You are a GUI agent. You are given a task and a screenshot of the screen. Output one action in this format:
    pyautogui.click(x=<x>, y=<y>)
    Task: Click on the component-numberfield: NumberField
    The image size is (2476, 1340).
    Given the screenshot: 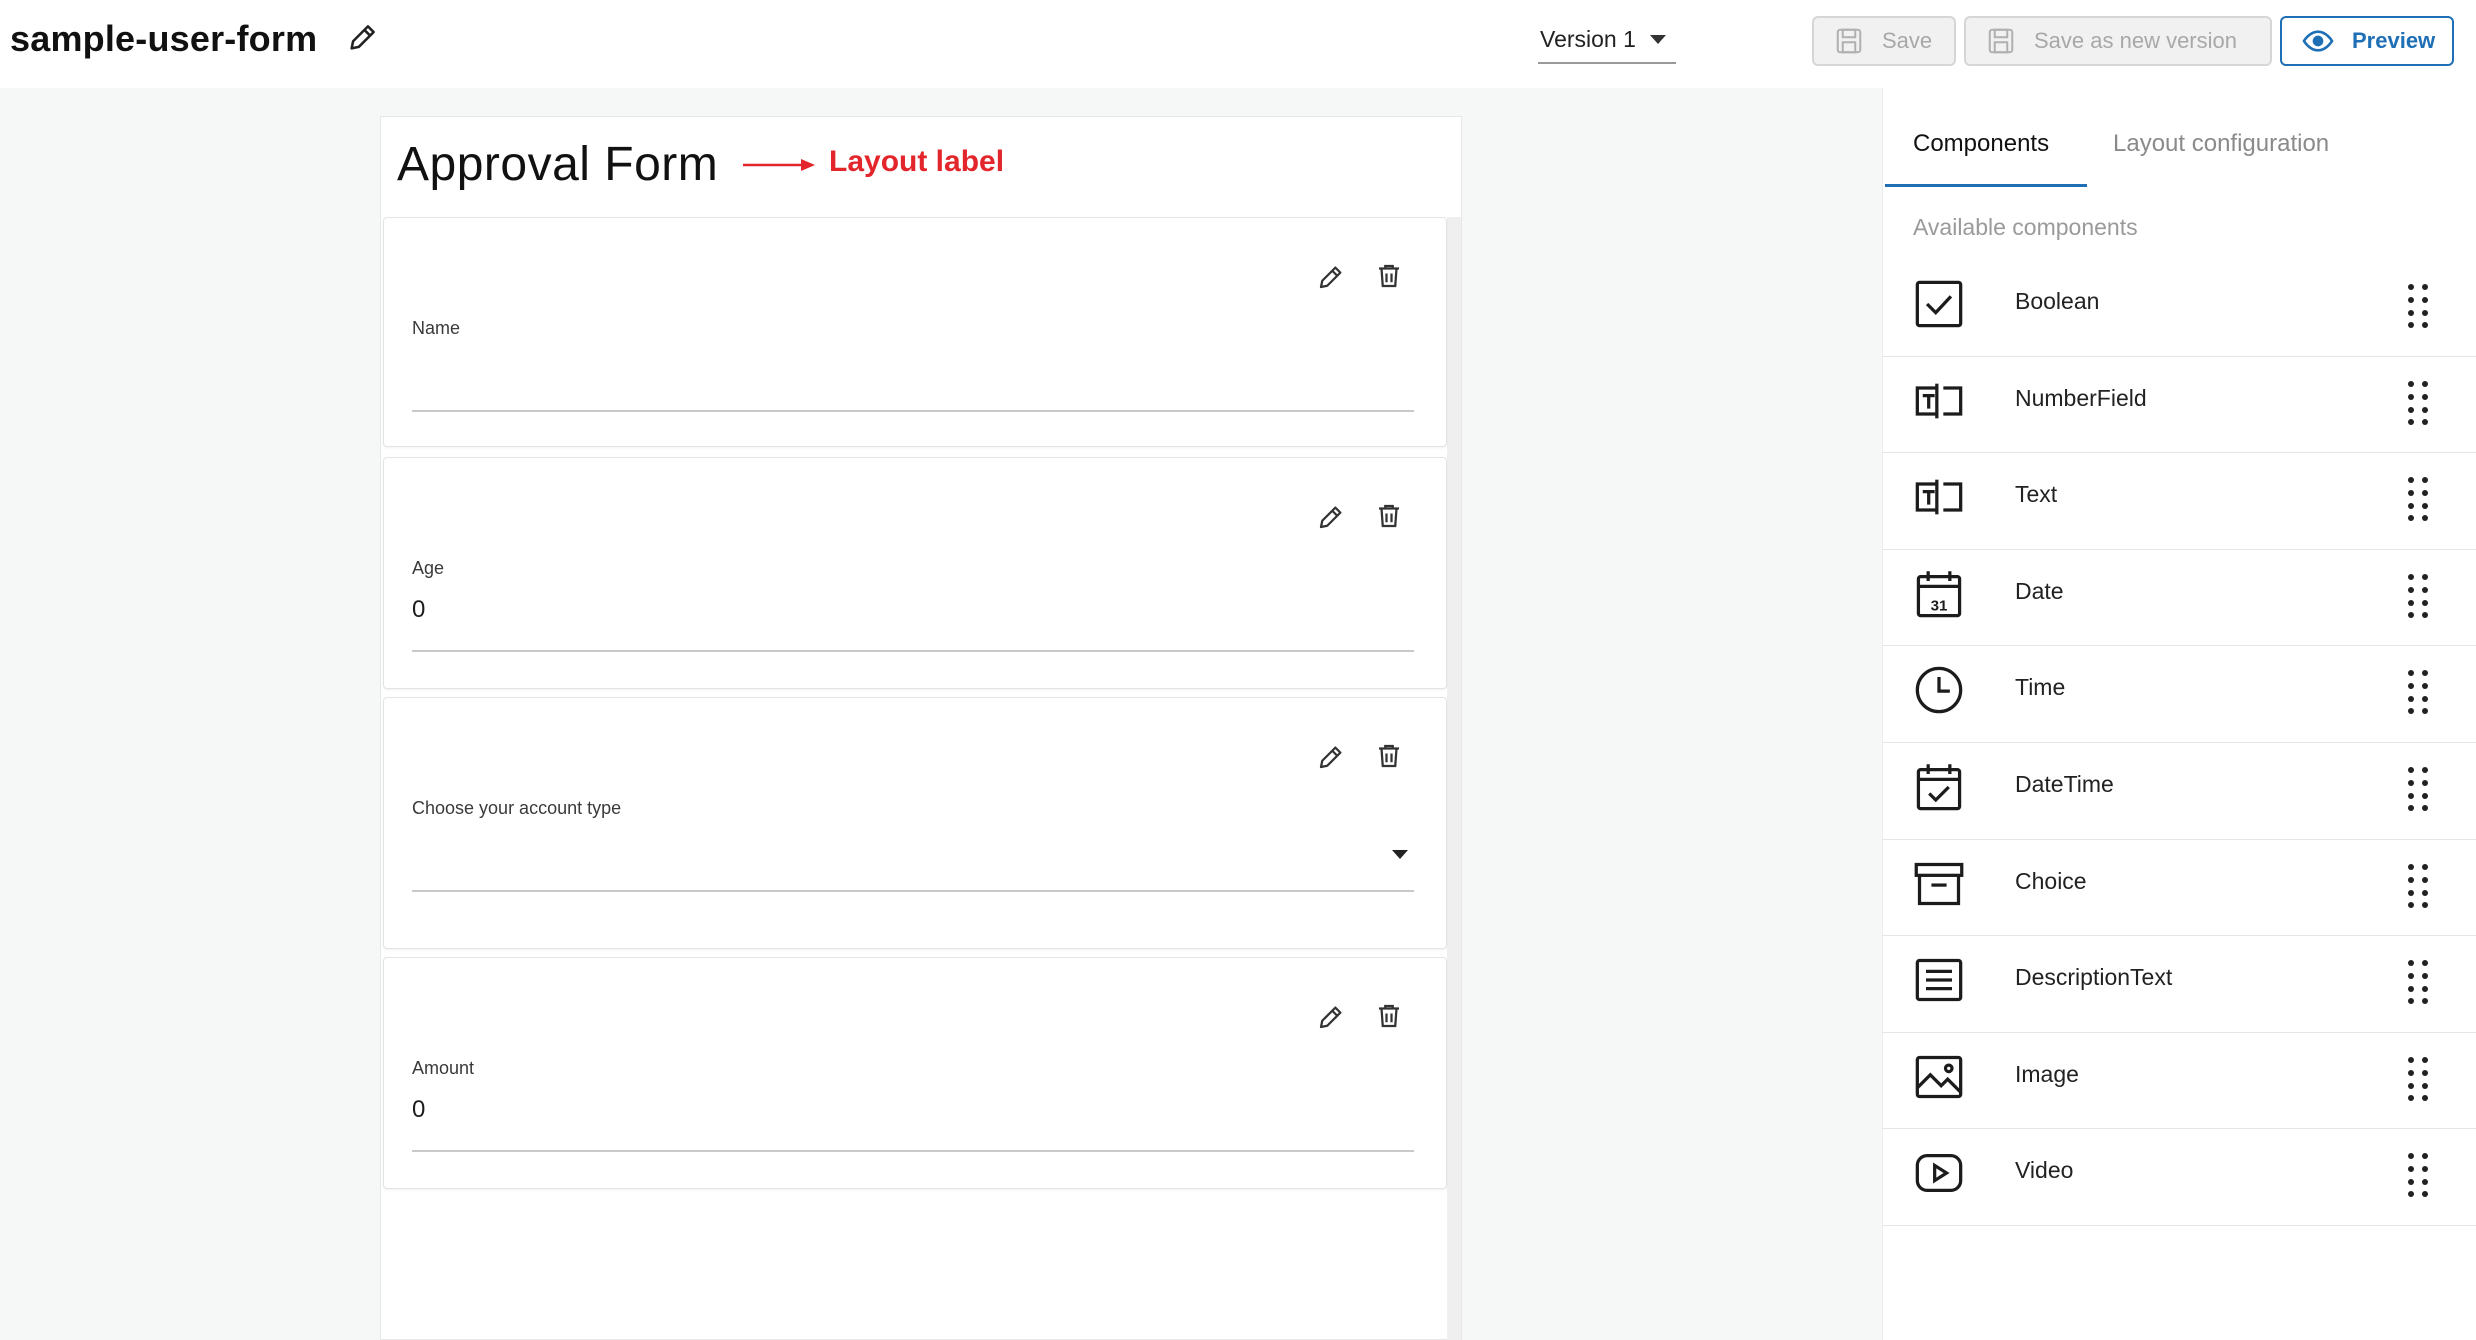 What is the action you would take?
    pyautogui.click(x=2179, y=405)
    